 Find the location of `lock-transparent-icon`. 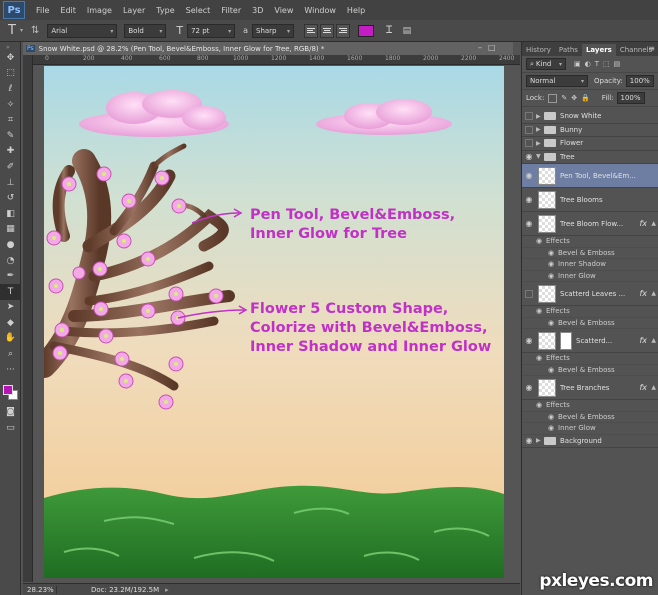

lock-transparent-icon is located at coordinates (553, 98).